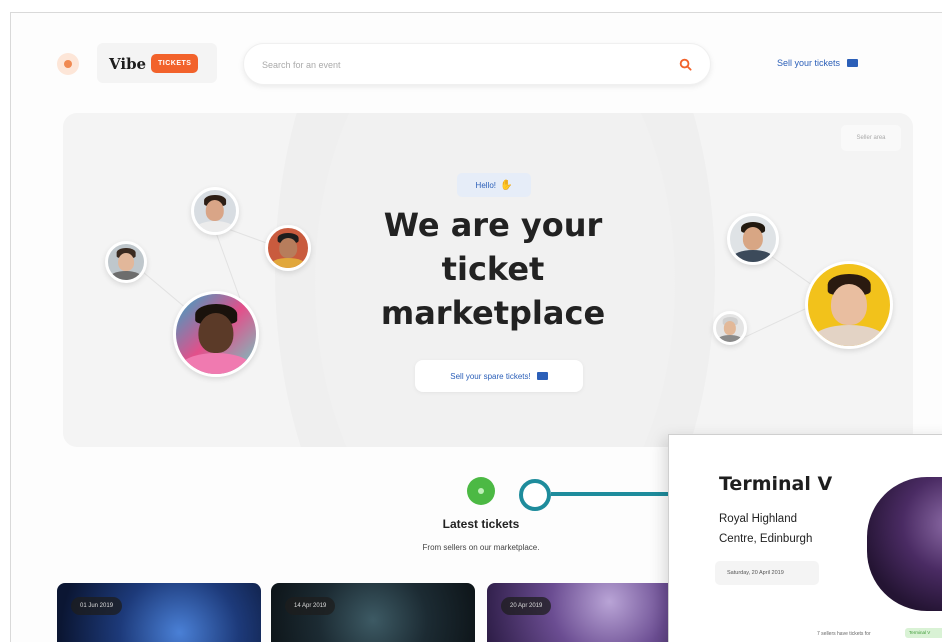 This screenshot has height=642, width=942. Describe the element at coordinates (589, 612) in the screenshot. I see `ticket-card: 20 Apr 2019` at that location.